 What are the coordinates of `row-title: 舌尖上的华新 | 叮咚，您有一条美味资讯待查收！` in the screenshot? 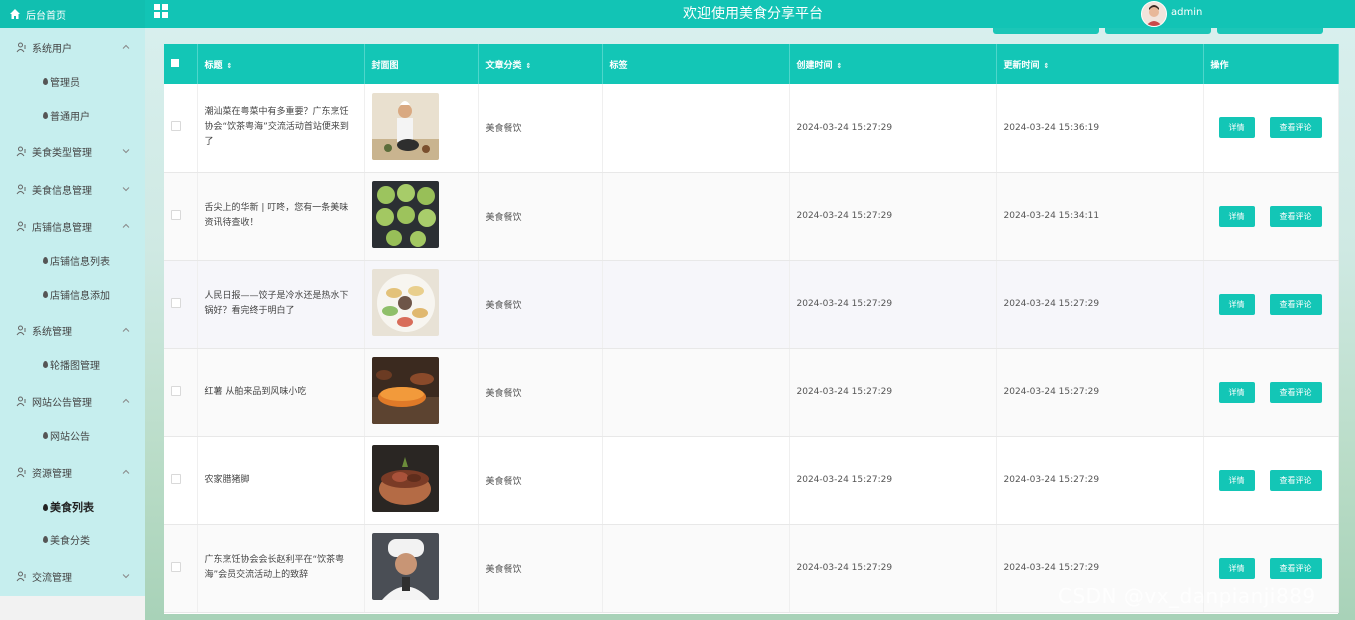 It's located at (276, 215).